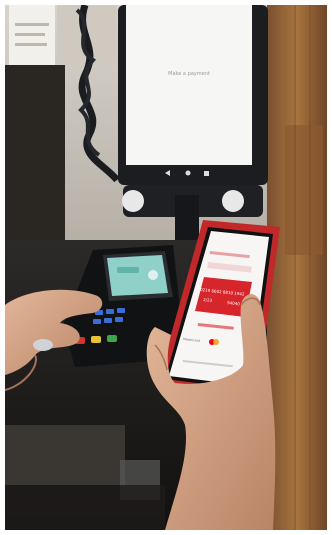 The width and height of the screenshot is (332, 535). What do you see at coordinates (65, 455) in the screenshot?
I see `counter-edge` at bounding box center [65, 455].